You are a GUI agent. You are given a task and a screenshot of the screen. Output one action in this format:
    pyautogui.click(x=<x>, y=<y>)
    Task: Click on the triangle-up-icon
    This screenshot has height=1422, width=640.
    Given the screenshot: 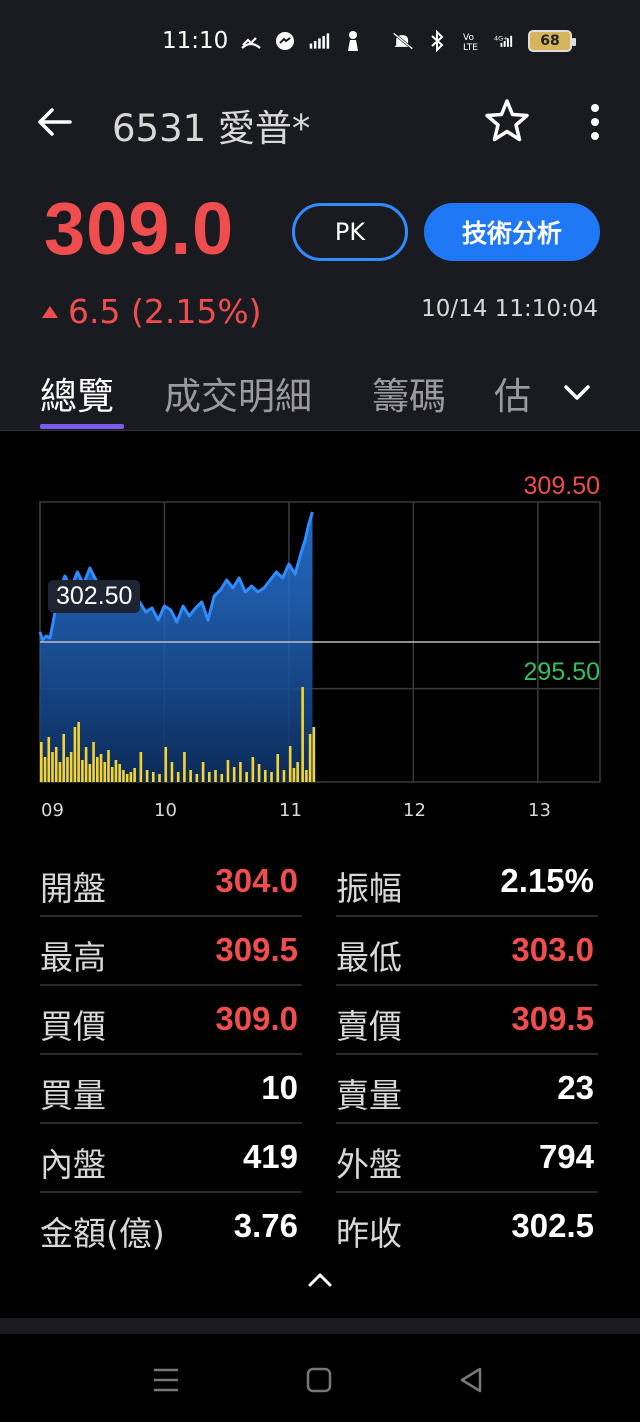 What is the action you would take?
    pyautogui.click(x=50, y=311)
    